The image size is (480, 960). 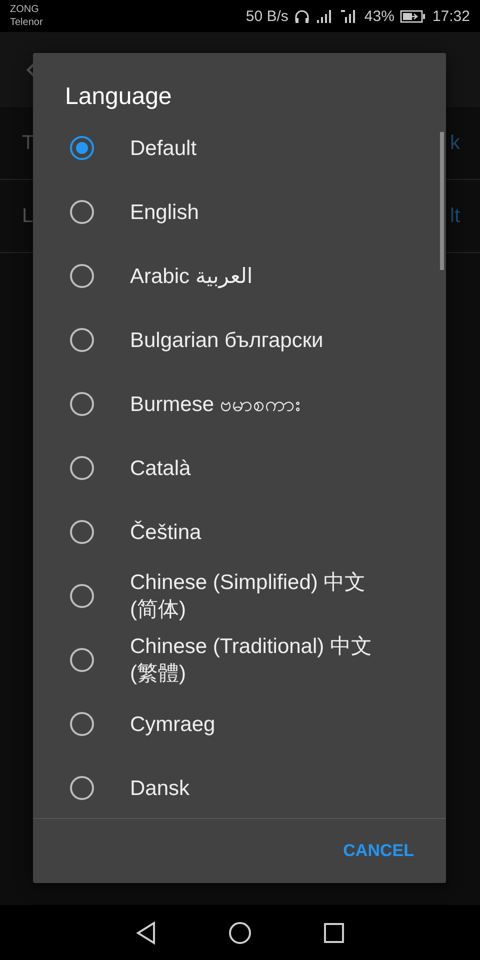 What do you see at coordinates (257, 660) in the screenshot?
I see `language-option: Chinese (Traditional) 中文 (繁體)` at bounding box center [257, 660].